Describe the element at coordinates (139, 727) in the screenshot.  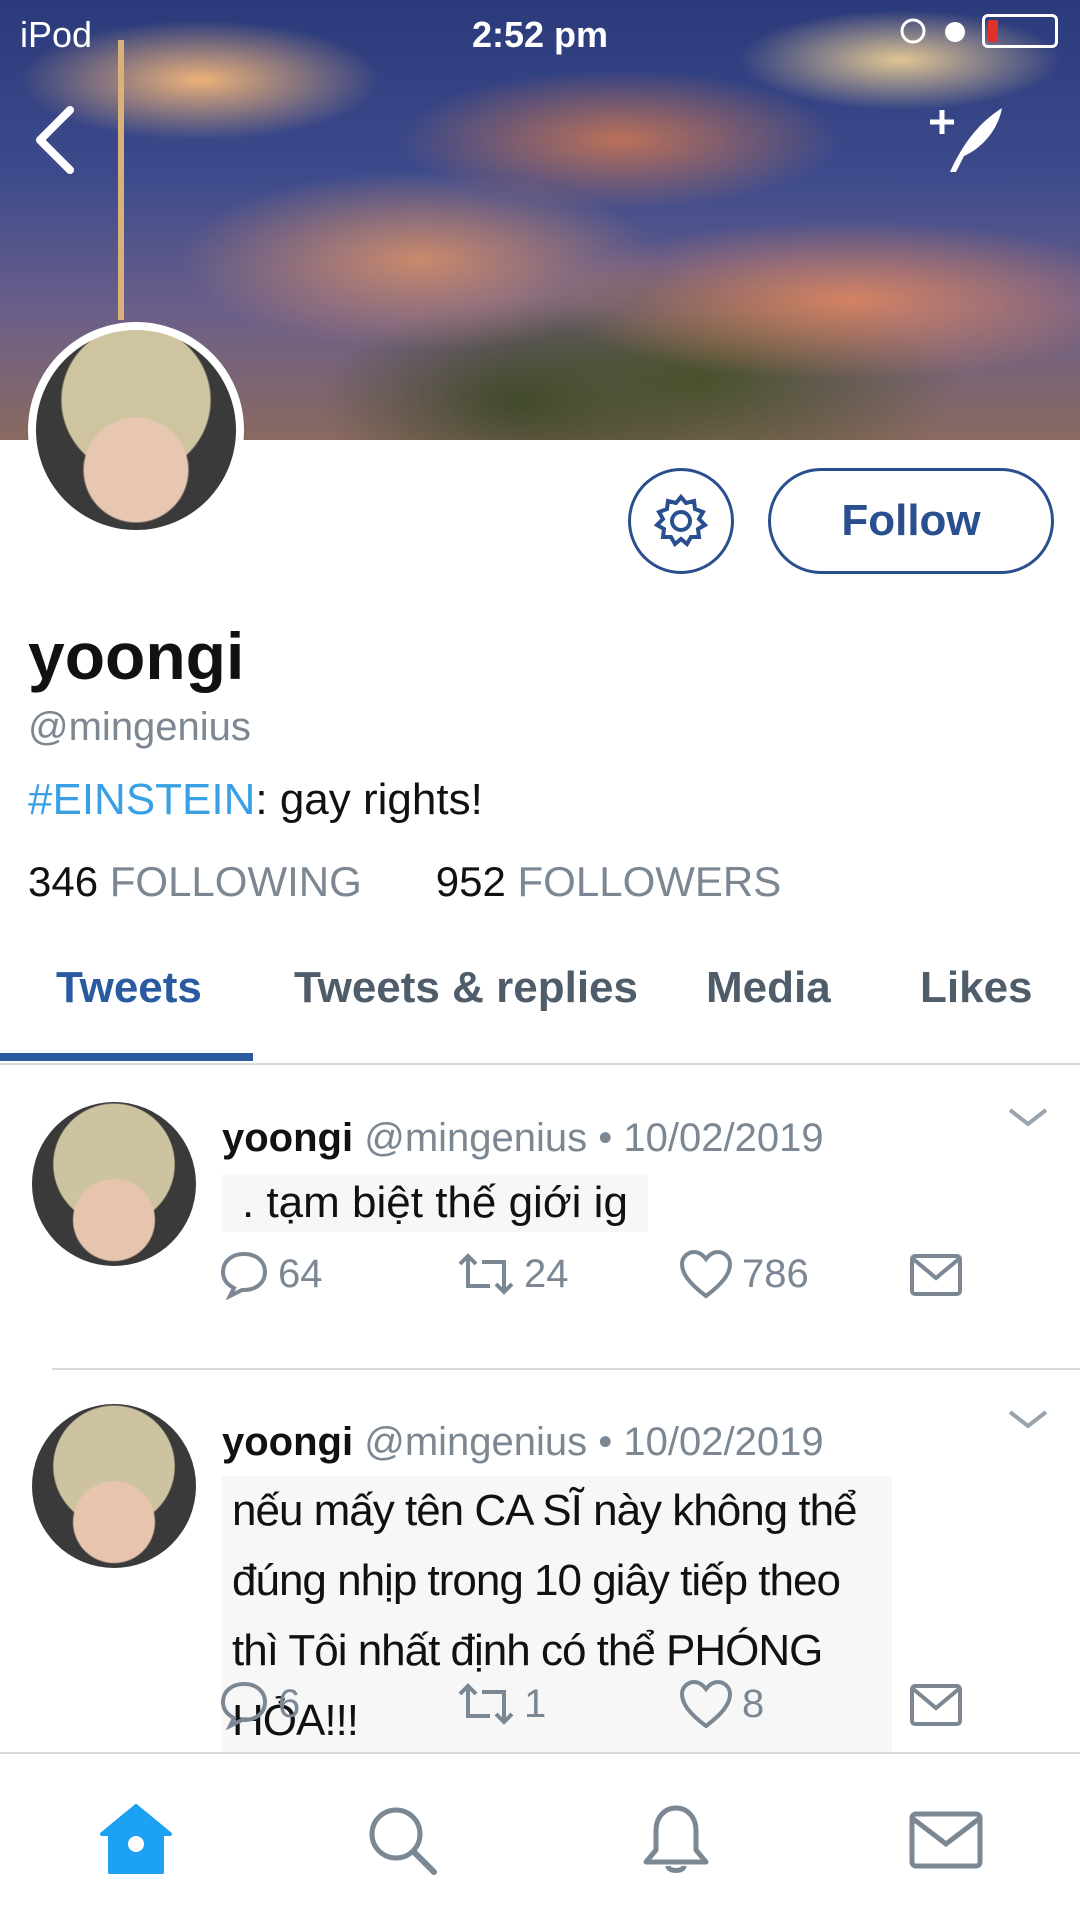
I see `profile-handle: @mingenius` at that location.